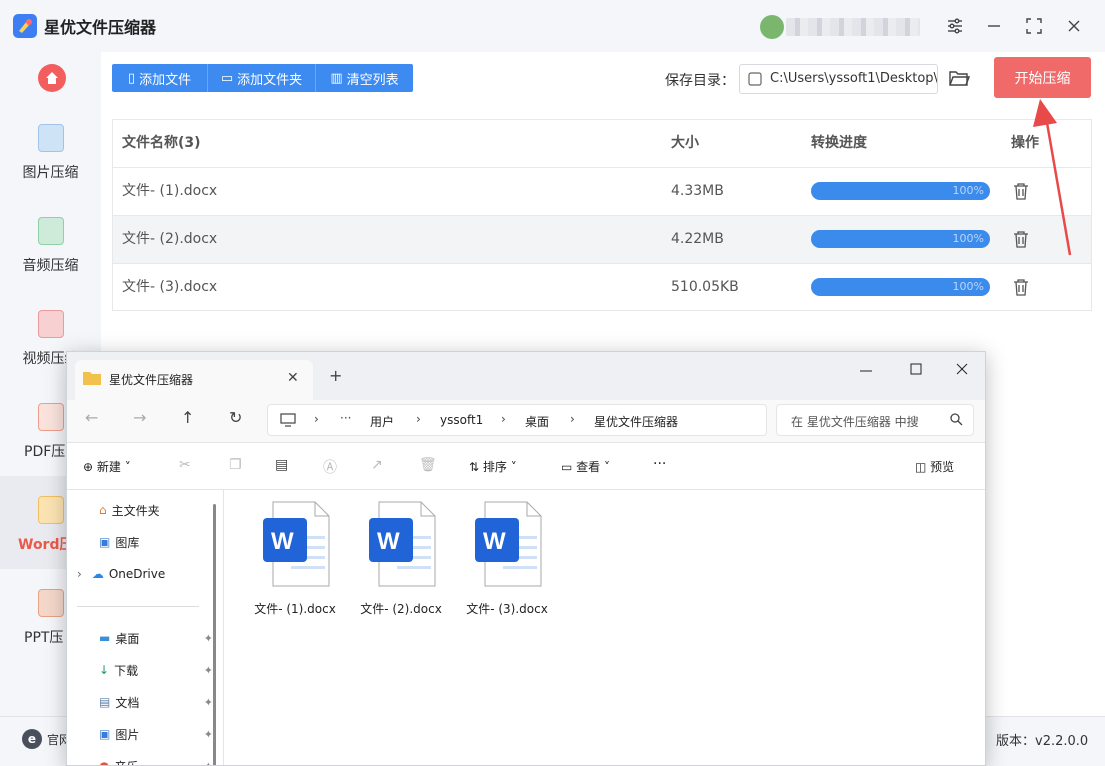  I want to click on pdf-icon, so click(51, 417).